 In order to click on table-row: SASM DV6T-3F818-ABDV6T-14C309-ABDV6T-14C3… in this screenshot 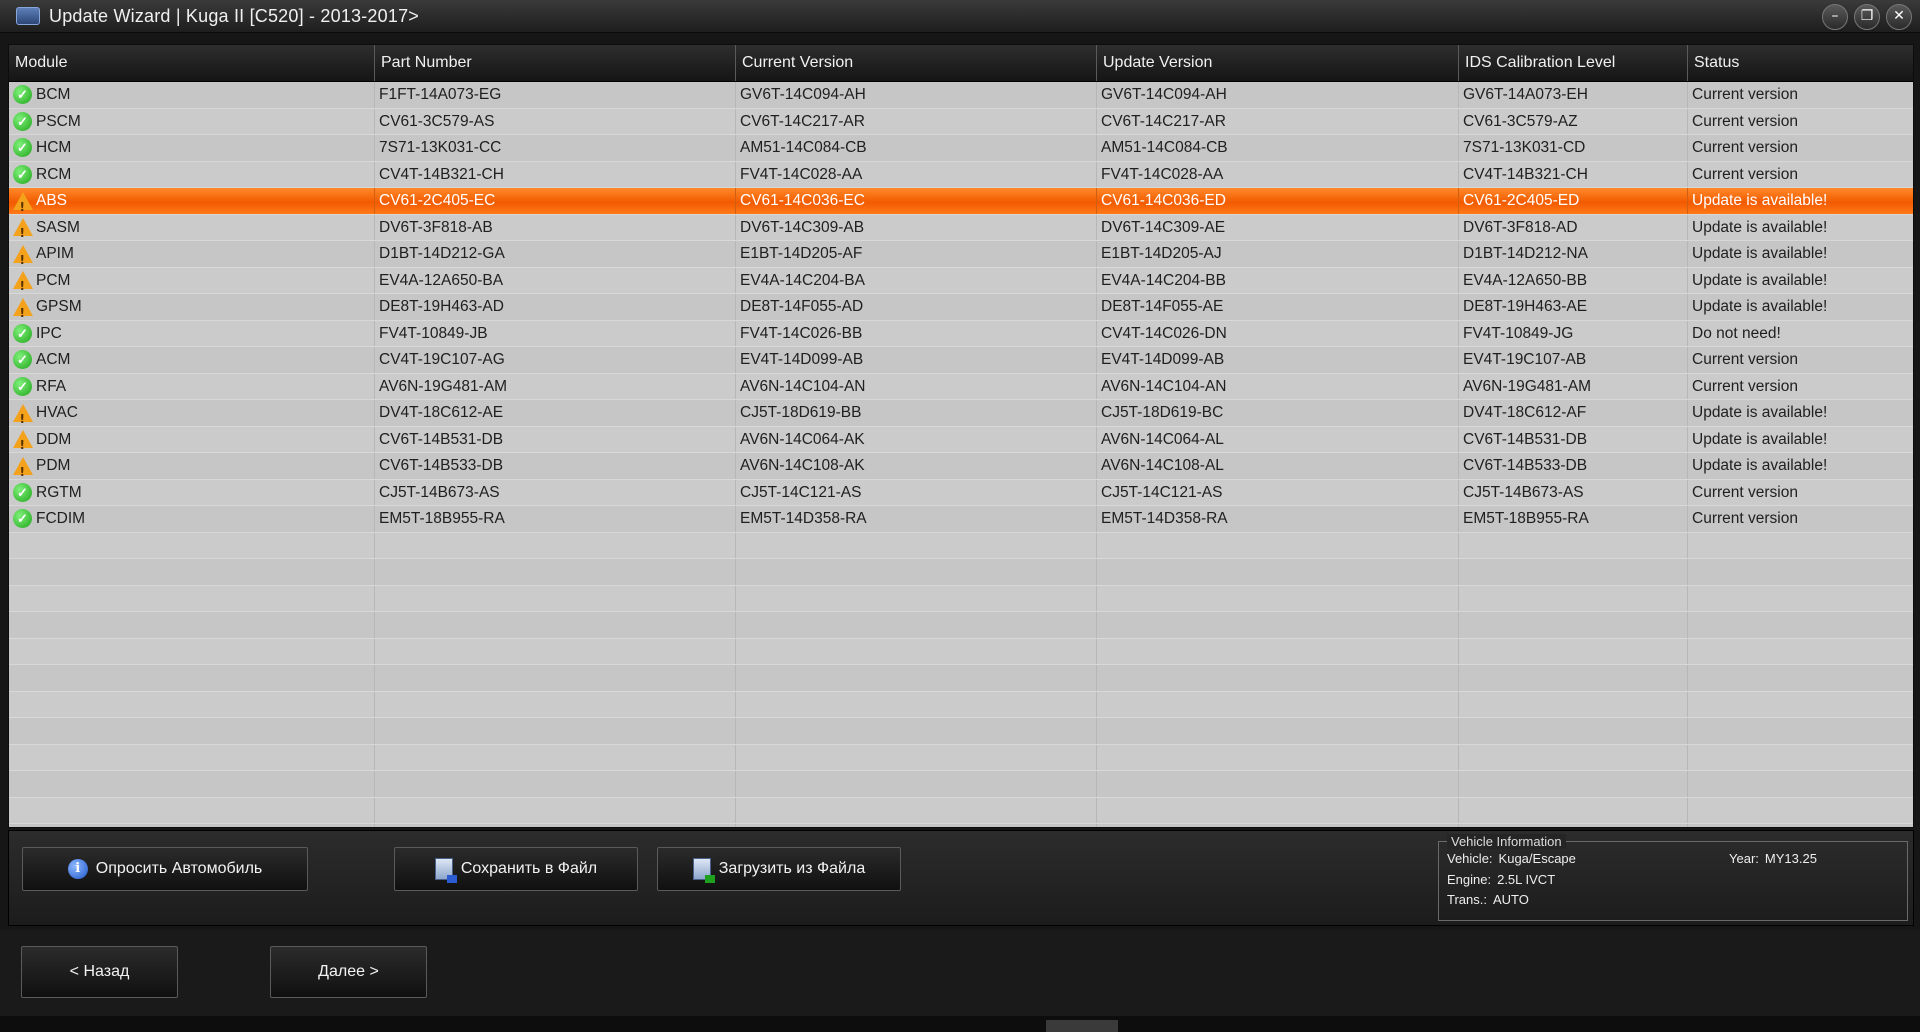, I will do `click(961, 227)`.